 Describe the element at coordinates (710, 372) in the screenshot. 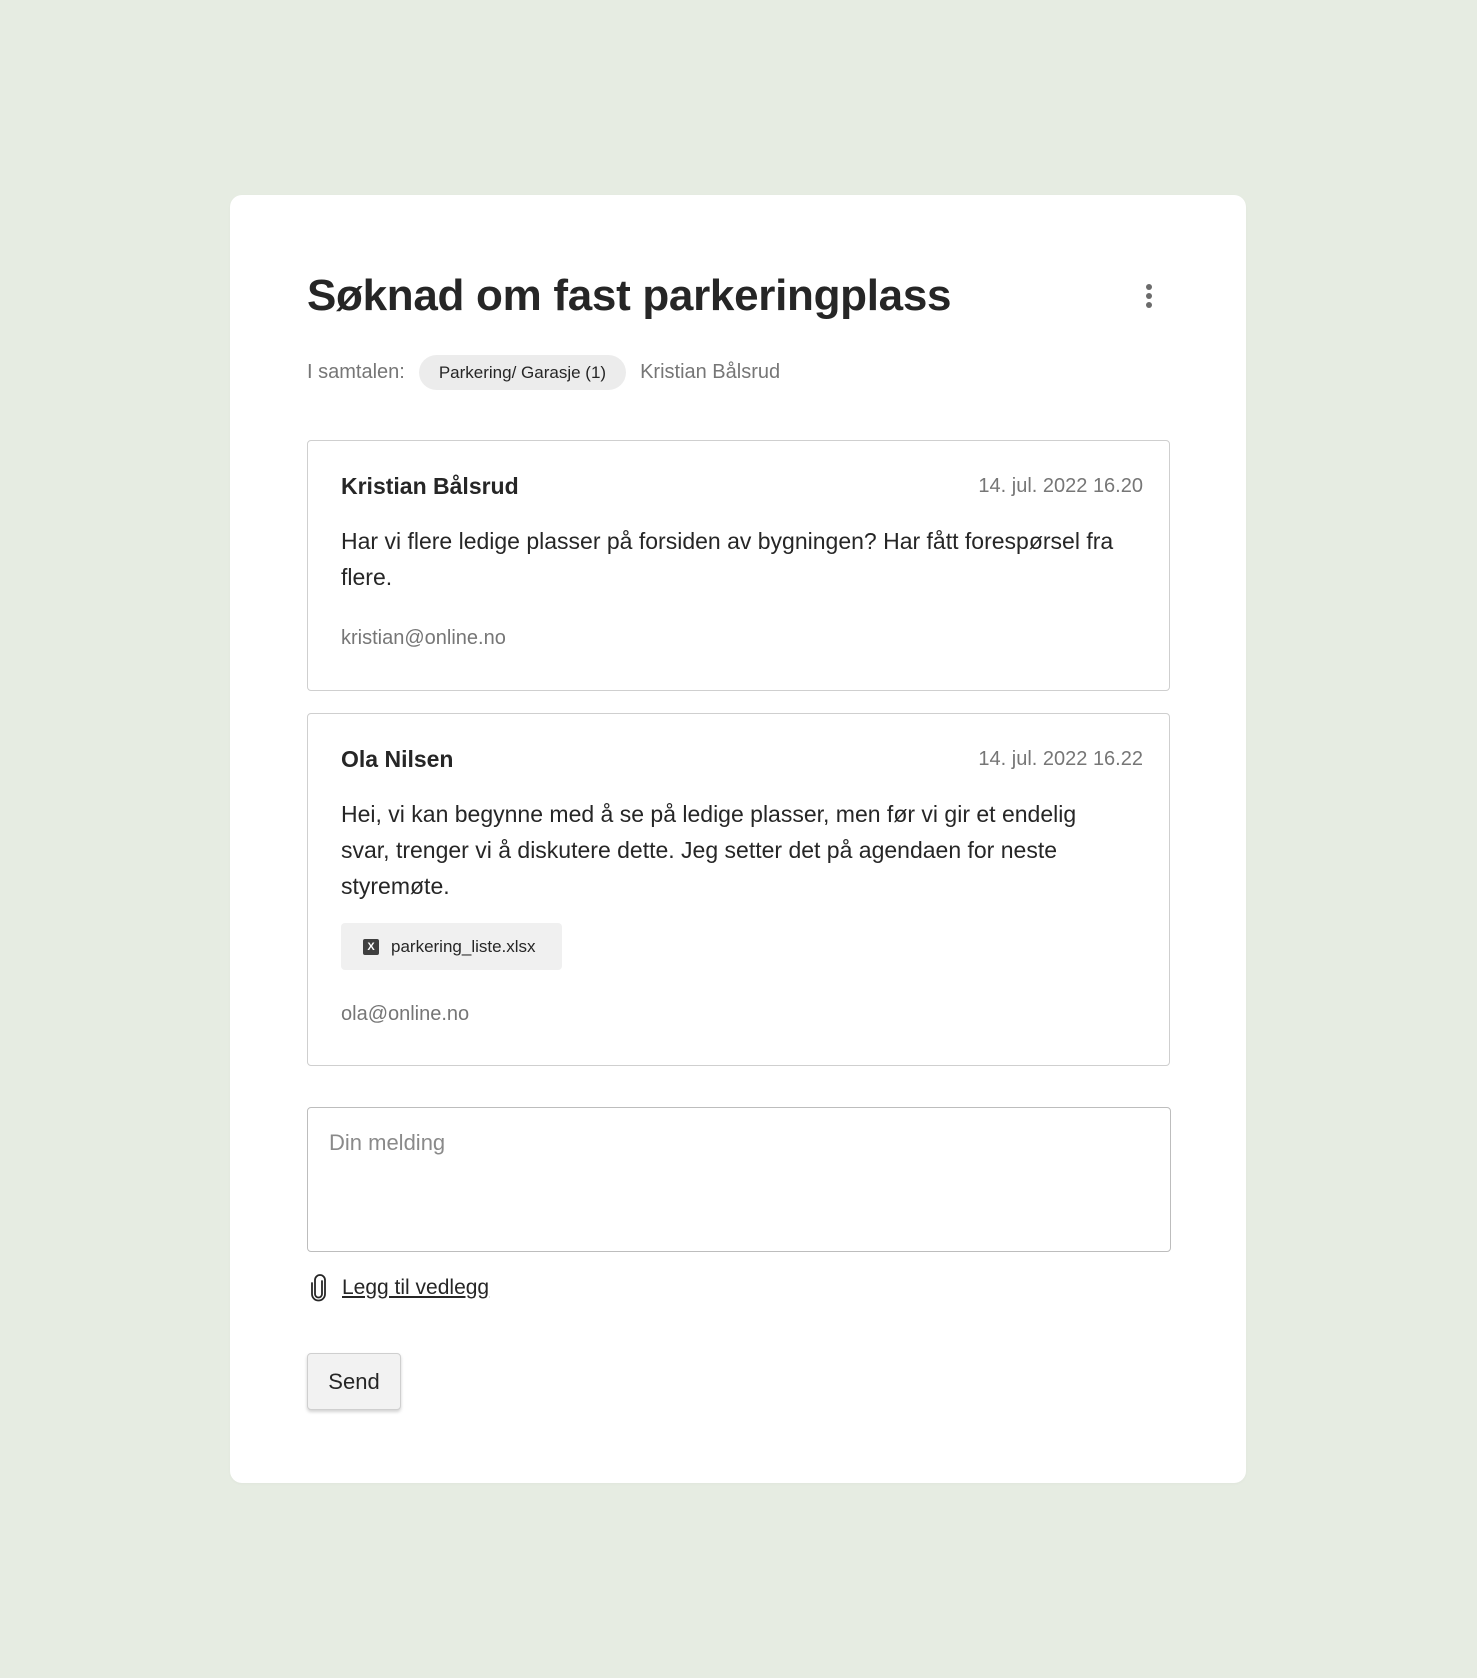

I see `participant-name: Kristian Bålsrud` at that location.